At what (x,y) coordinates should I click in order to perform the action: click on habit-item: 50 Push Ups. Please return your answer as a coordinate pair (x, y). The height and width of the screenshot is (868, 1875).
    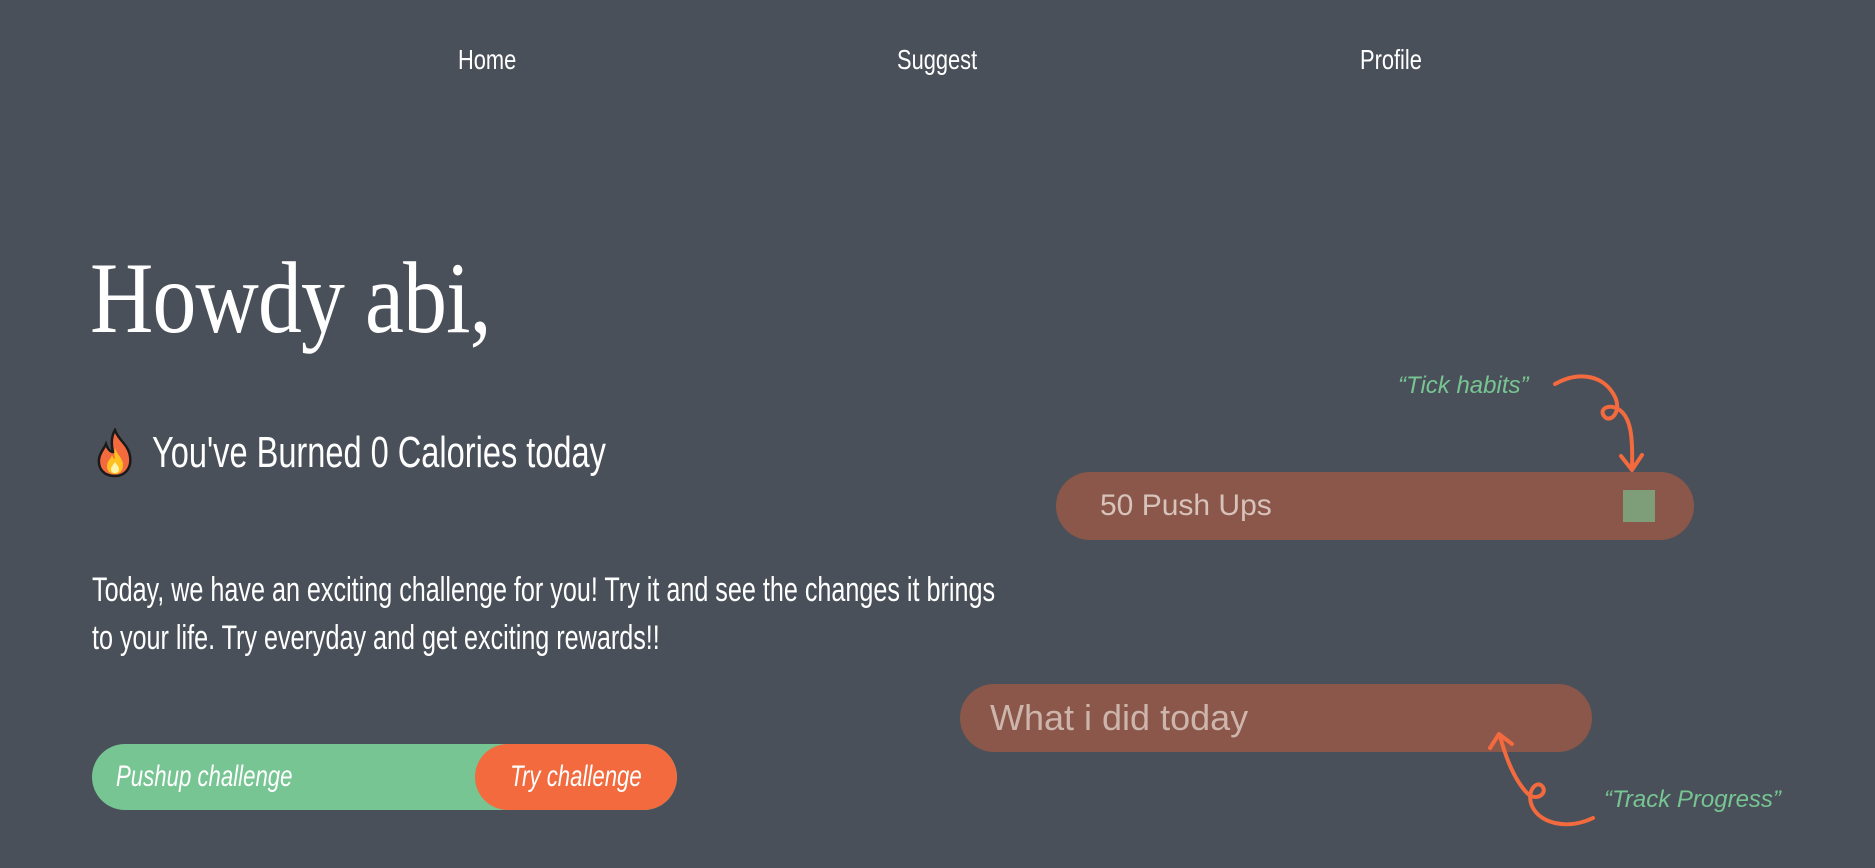
    Looking at the image, I should click on (1375, 506).